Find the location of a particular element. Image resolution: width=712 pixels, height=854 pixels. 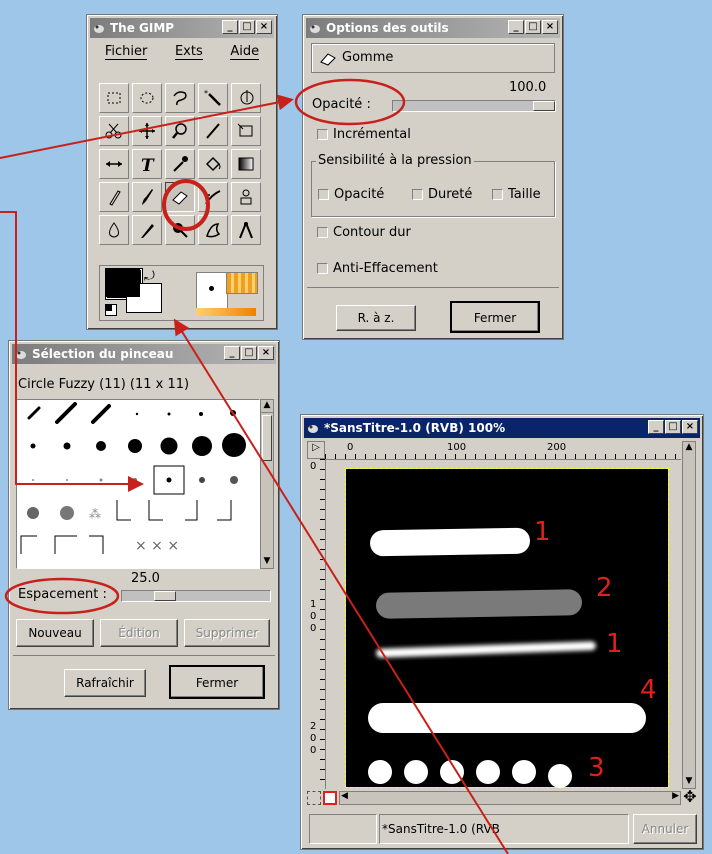

default-colors-icon is located at coordinates (111, 310).